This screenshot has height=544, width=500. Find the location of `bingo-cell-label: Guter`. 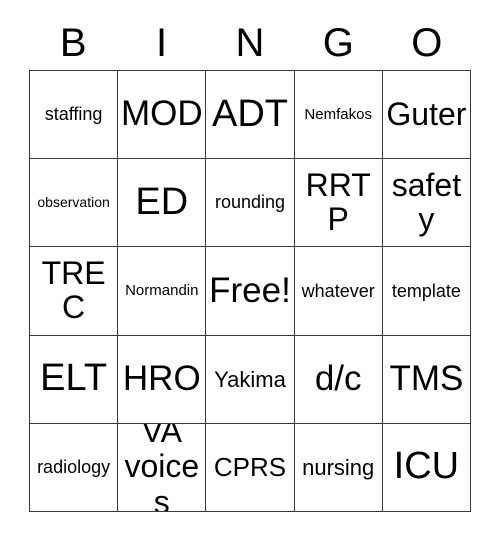

bingo-cell-label: Guter is located at coordinates (426, 113).